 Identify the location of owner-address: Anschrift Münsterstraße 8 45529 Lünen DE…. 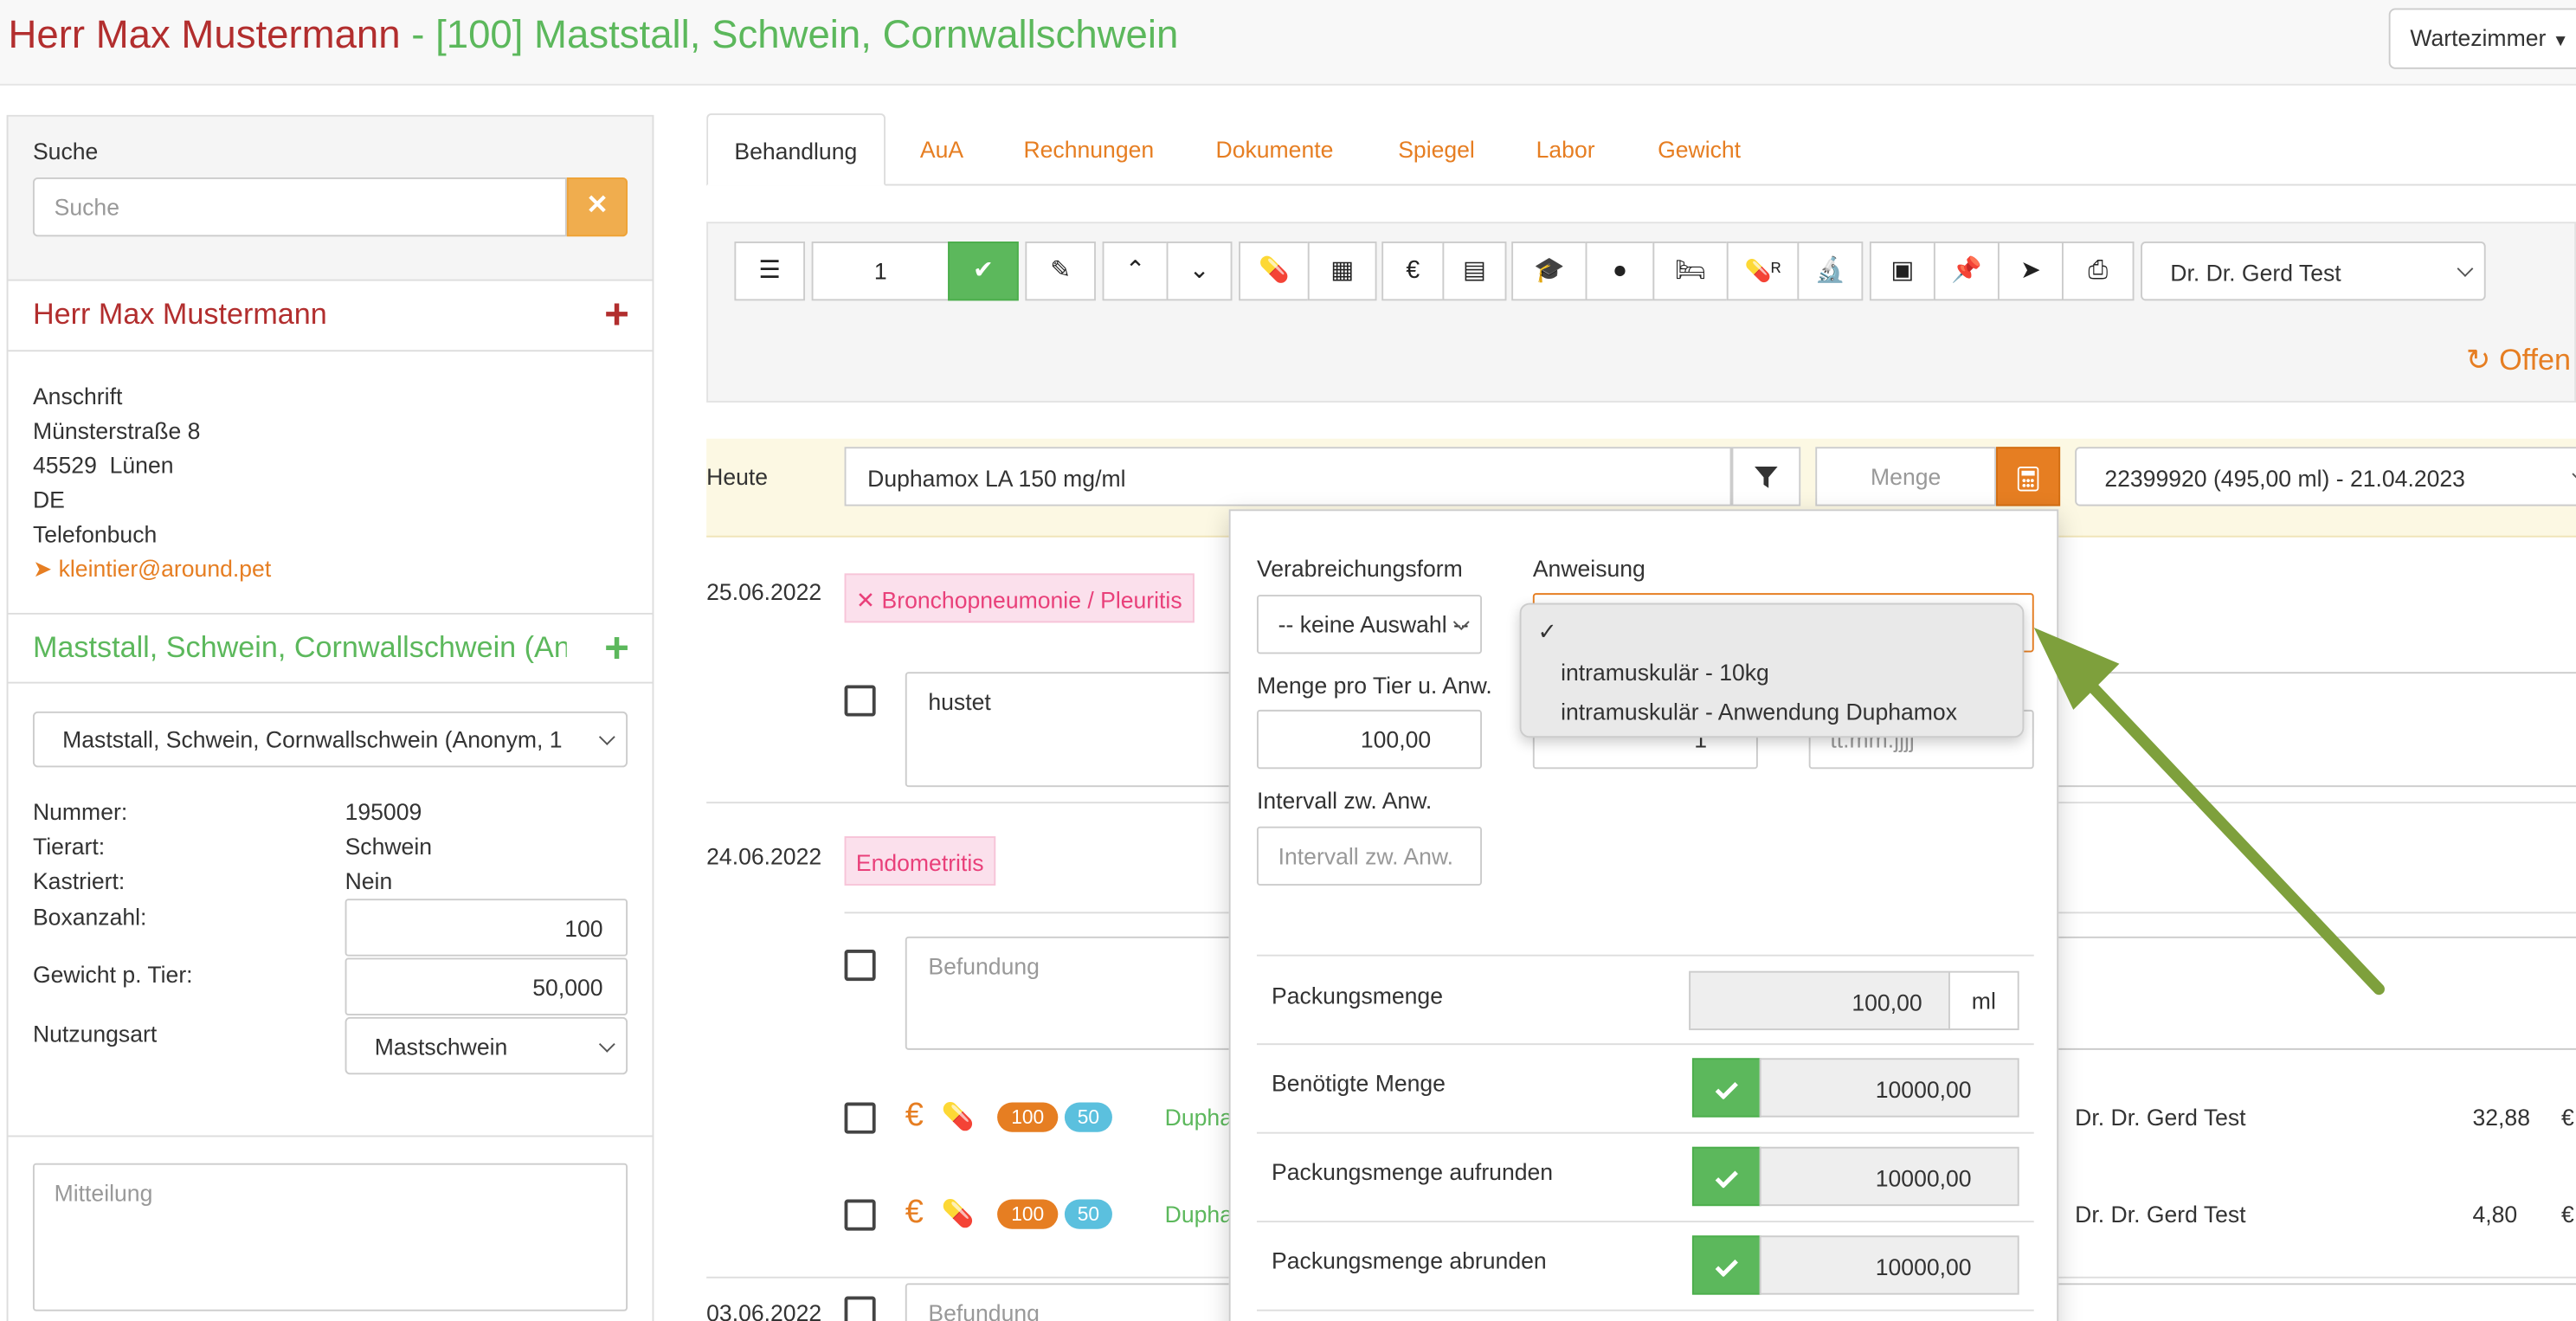
(152, 482).